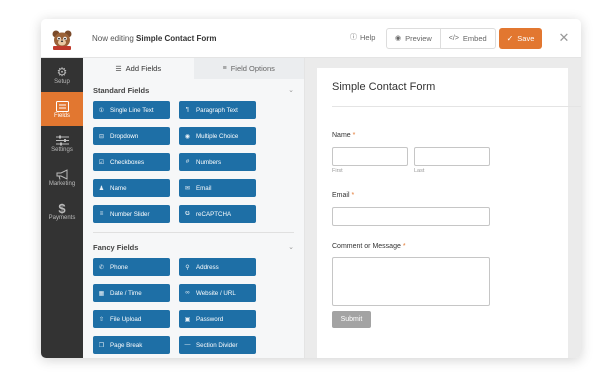 The height and width of the screenshot is (377, 615). What do you see at coordinates (337, 171) in the screenshot?
I see `first-sublabel: First` at bounding box center [337, 171].